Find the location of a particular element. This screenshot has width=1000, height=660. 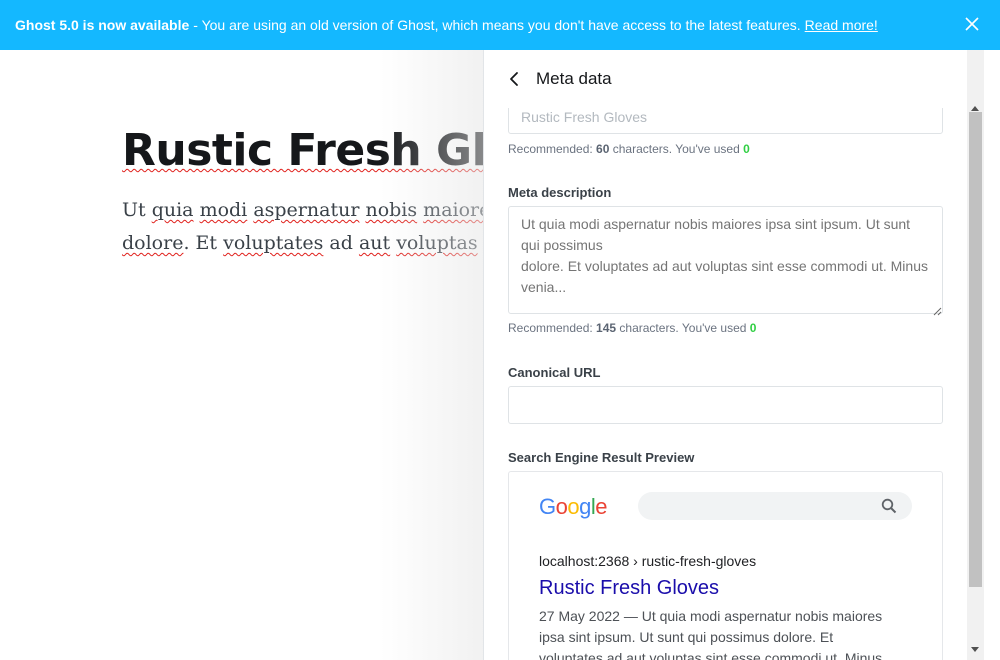

panel-scrollbar is located at coordinates (975, 355).